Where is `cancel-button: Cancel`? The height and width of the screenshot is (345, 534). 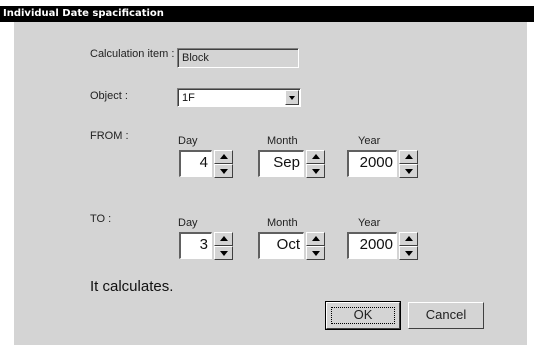 cancel-button: Cancel is located at coordinates (446, 315).